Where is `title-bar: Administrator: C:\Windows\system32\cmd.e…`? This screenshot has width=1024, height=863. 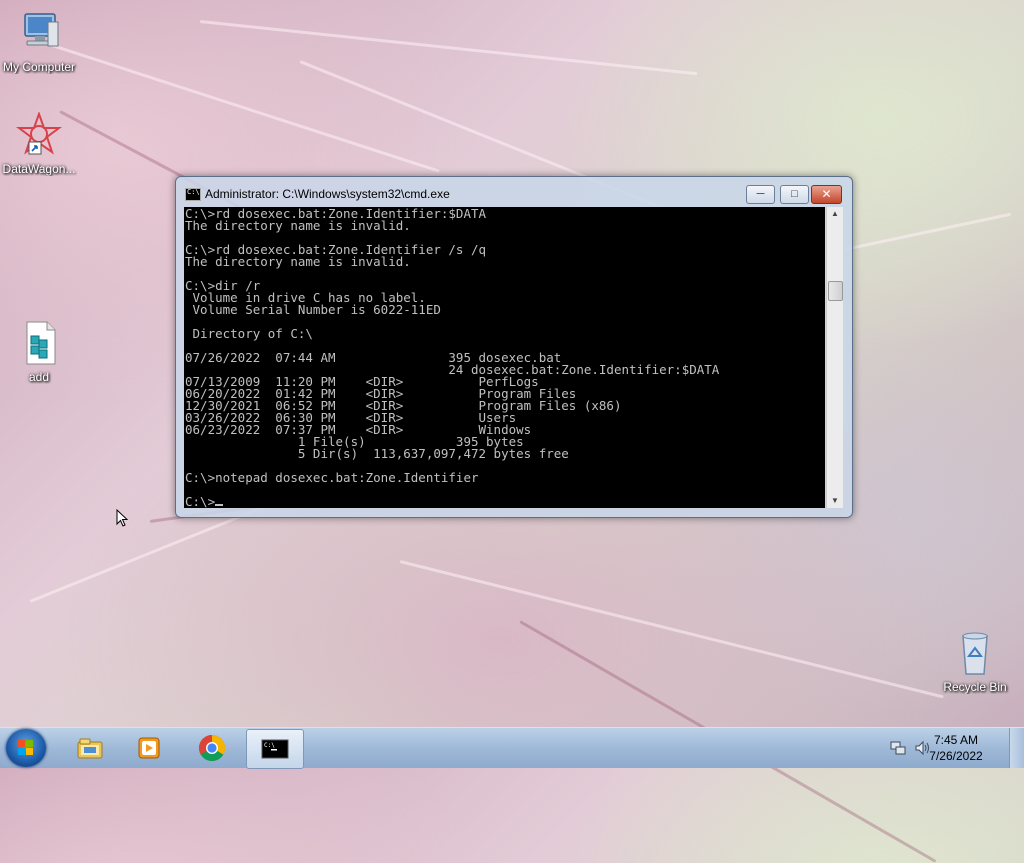 title-bar: Administrator: C:\Windows\system32\cmd.e… is located at coordinates (514, 192).